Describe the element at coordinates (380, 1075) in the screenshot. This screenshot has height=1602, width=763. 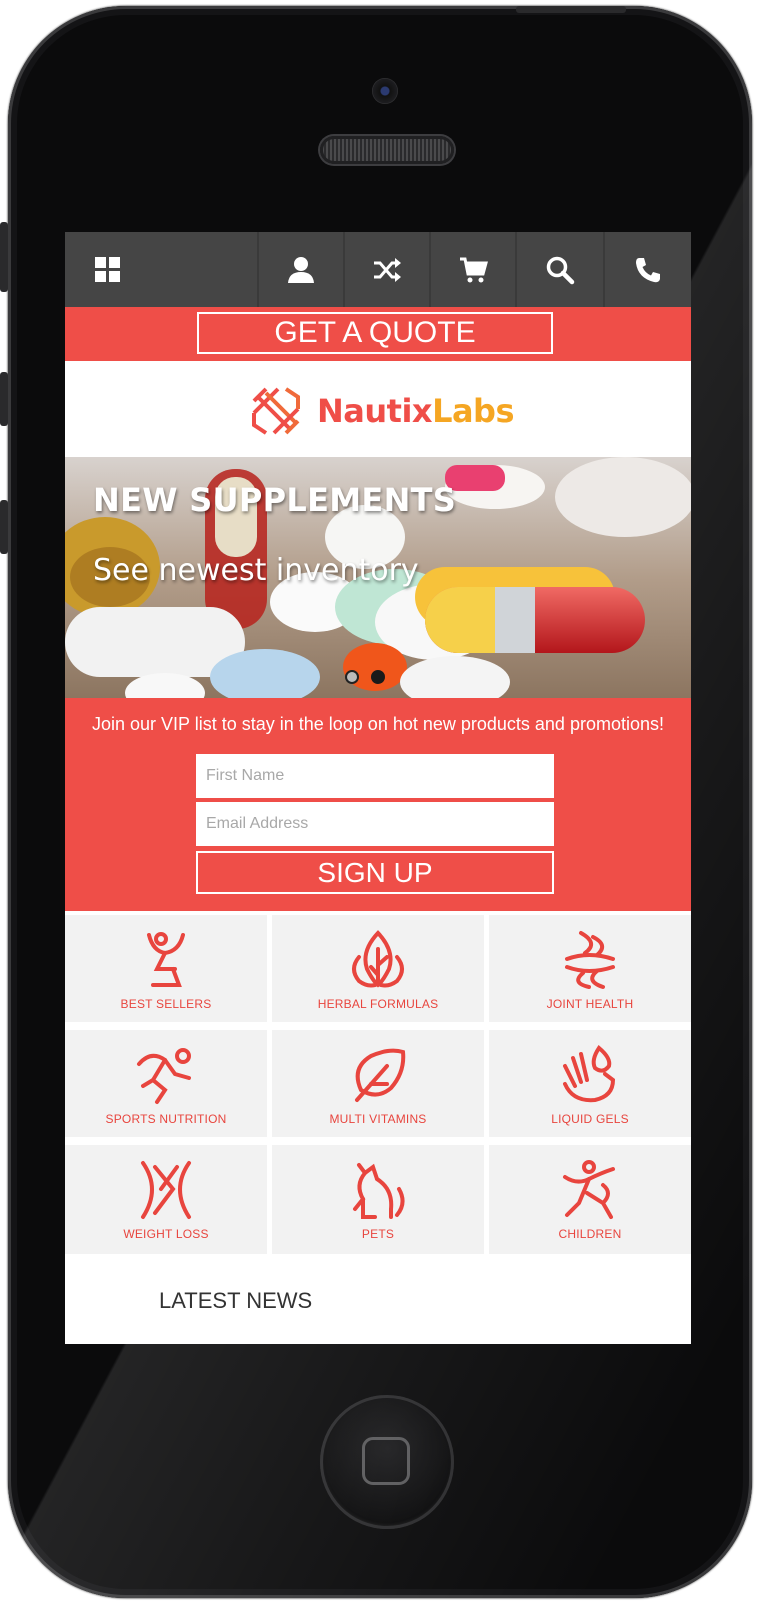
I see `leaf-capsule-icon` at that location.